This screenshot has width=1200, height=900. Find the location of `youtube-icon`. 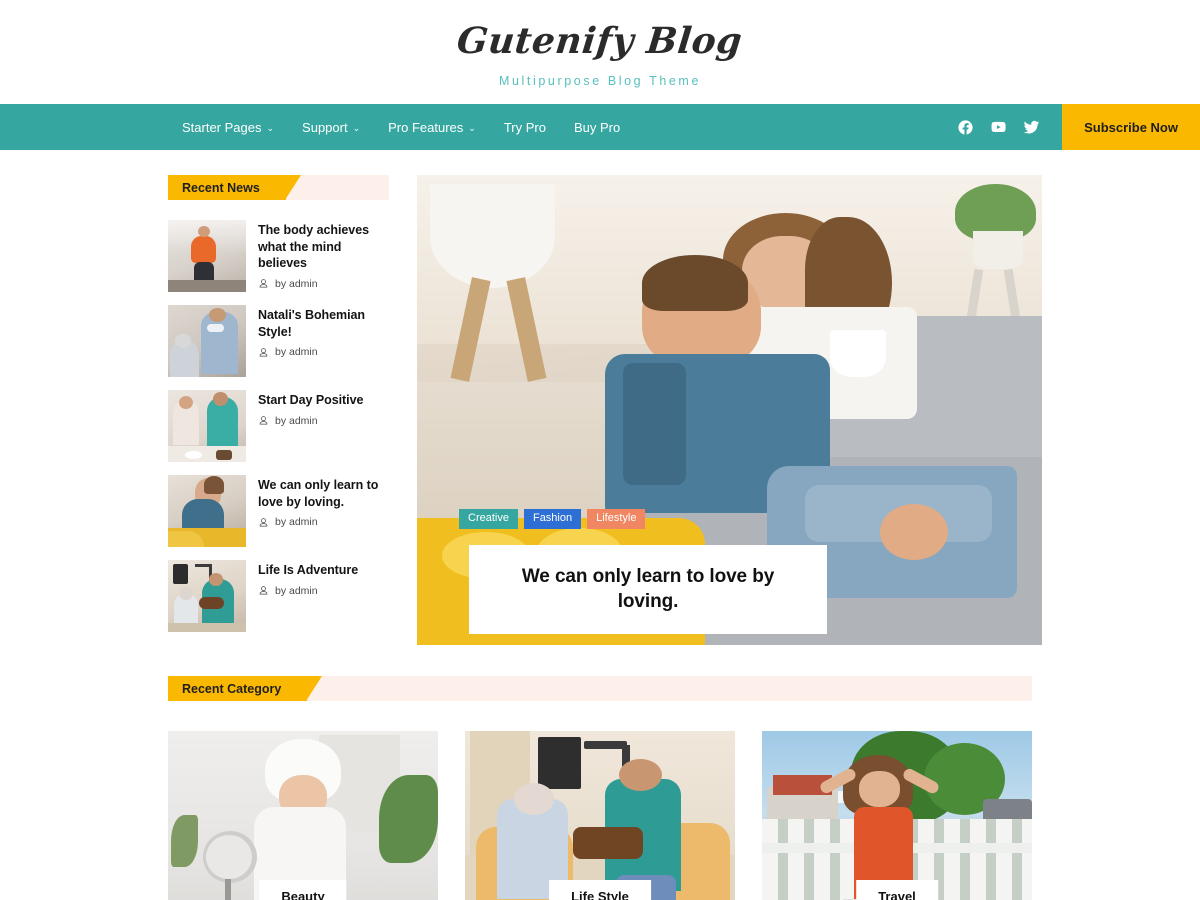

youtube-icon is located at coordinates (998, 127).